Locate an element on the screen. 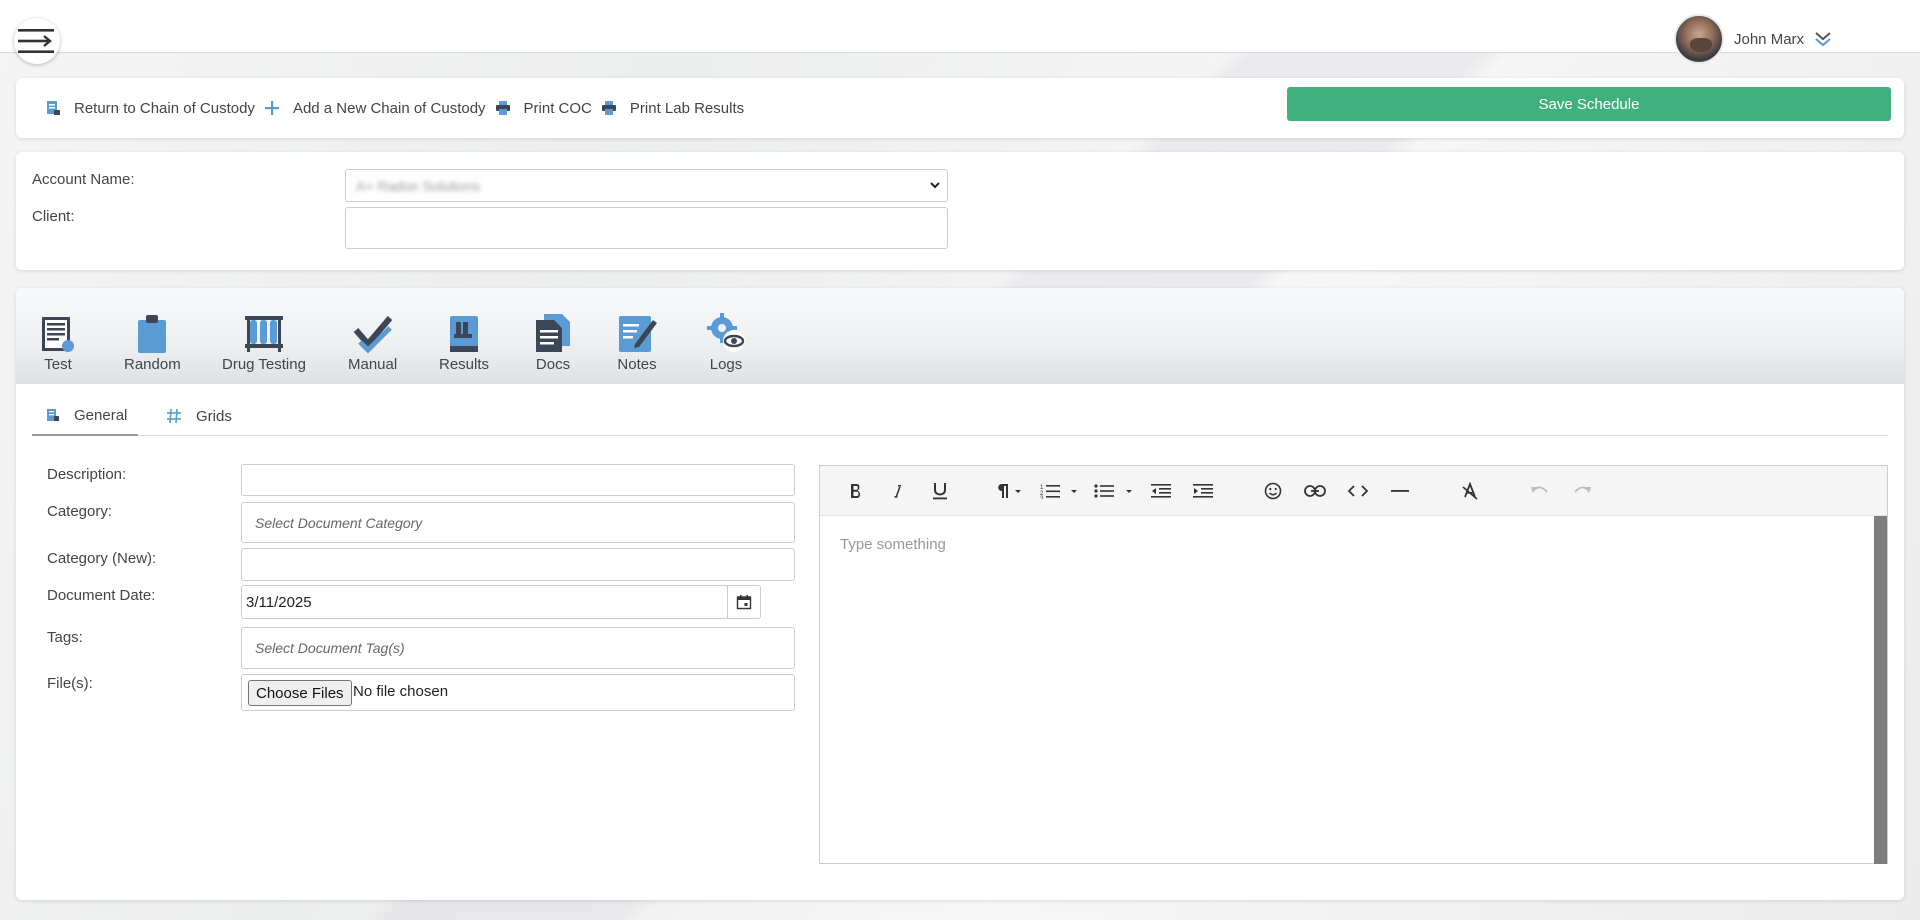  outdent-icon is located at coordinates (1161, 491).